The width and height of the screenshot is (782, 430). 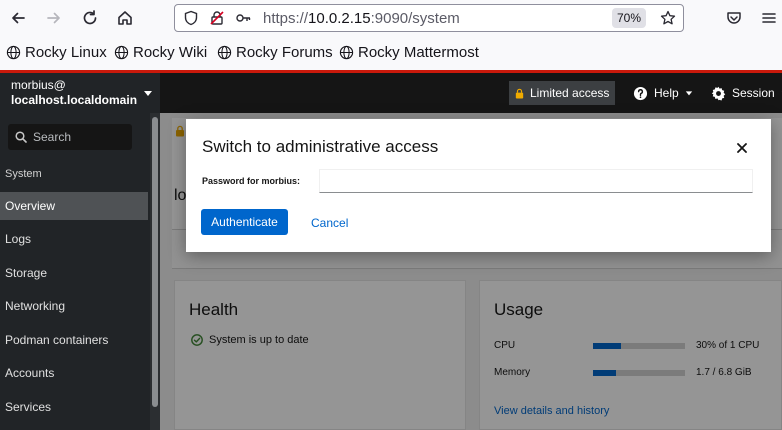 I want to click on help-menu: Help, so click(x=663, y=93).